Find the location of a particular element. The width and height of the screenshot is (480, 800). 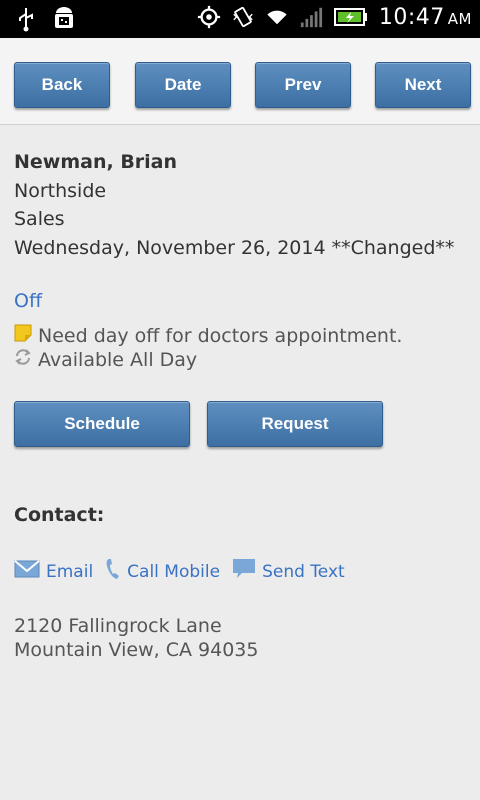

employee-location: Northside is located at coordinates (60, 190).